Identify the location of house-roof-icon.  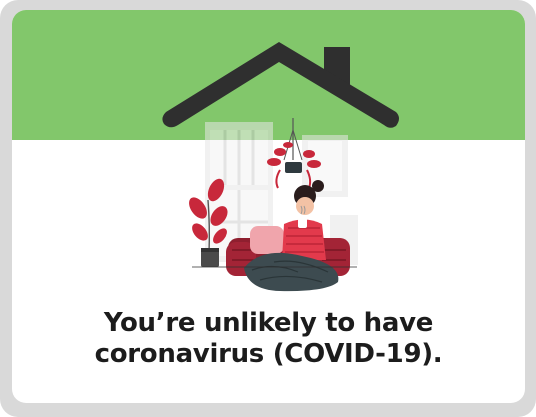
(280, 85).